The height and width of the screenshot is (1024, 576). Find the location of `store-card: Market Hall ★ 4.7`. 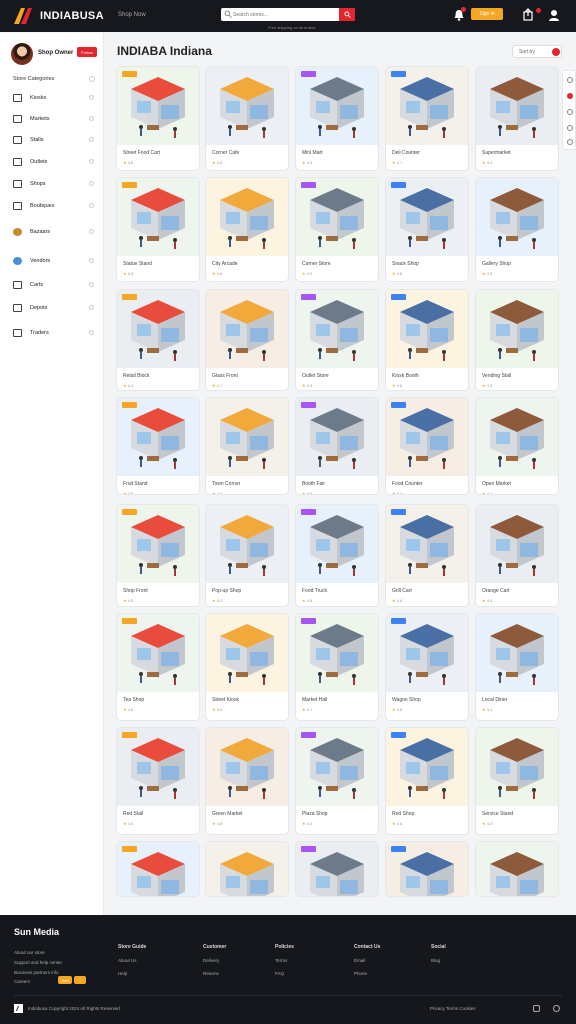

store-card: Market Hall ★ 4.7 is located at coordinates (337, 667).